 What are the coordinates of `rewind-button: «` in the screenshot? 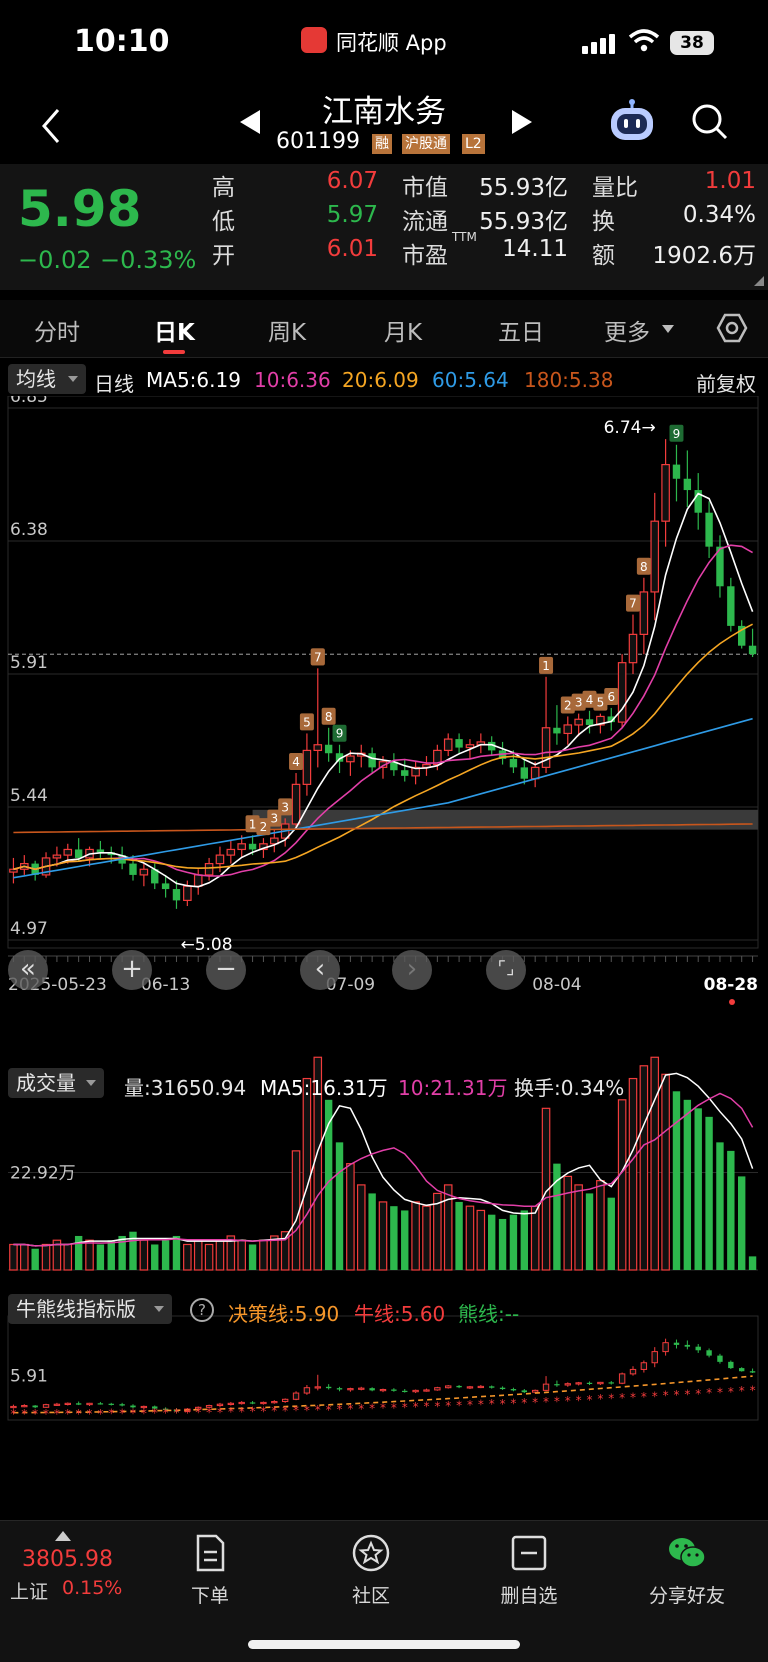 It's located at (28, 970).